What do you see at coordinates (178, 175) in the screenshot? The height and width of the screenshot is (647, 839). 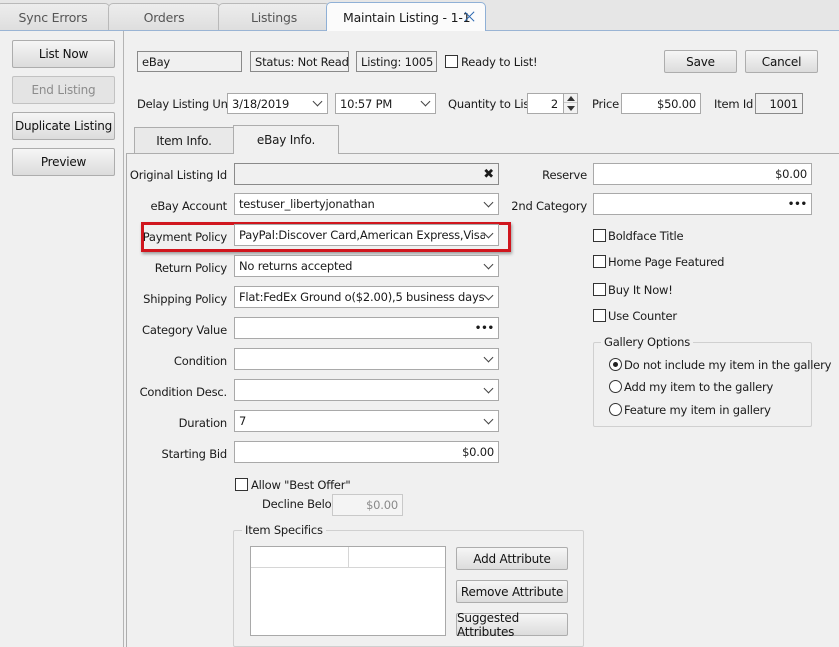 I see `original-listing-id-label: Original Listing Id` at bounding box center [178, 175].